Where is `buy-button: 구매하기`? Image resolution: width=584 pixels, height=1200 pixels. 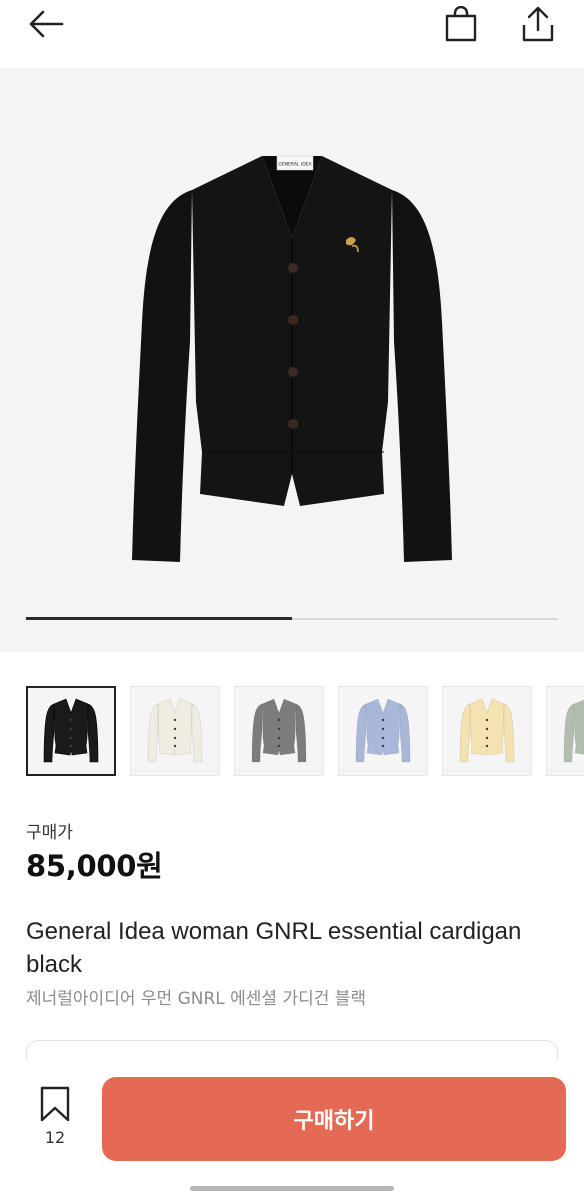 buy-button: 구매하기 is located at coordinates (334, 1119).